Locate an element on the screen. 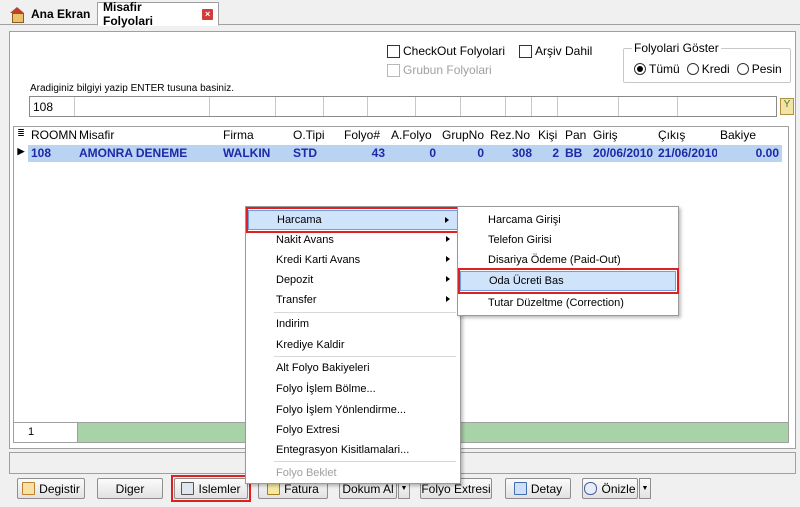 The height and width of the screenshot is (507, 800). menu-item-credit-advance: Kredi Karti Avans is located at coordinates (353, 260).